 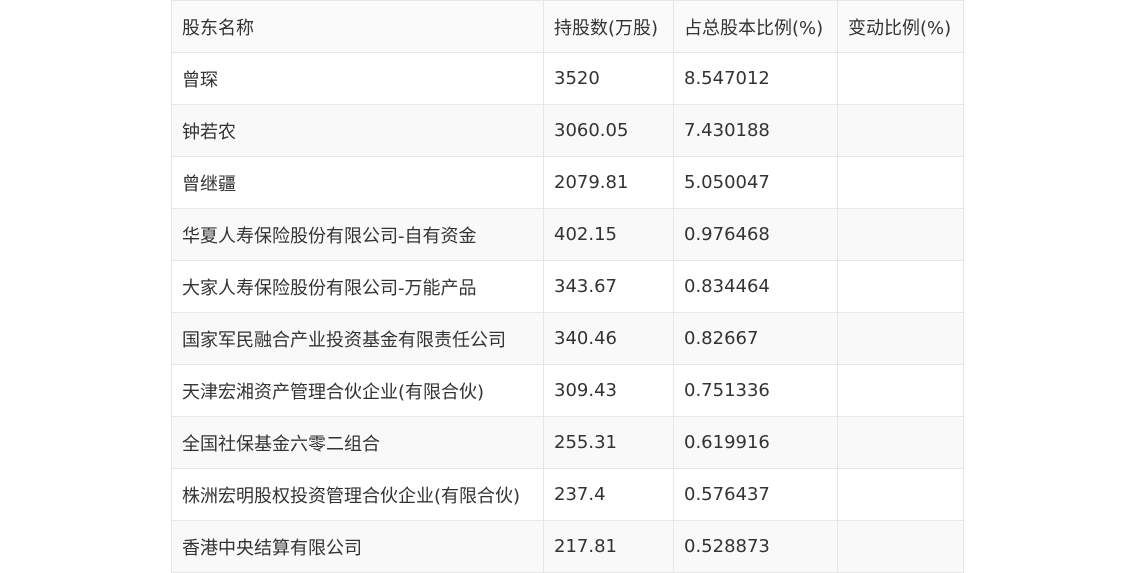 I want to click on cell-shares-held: 237.4, so click(x=608, y=494).